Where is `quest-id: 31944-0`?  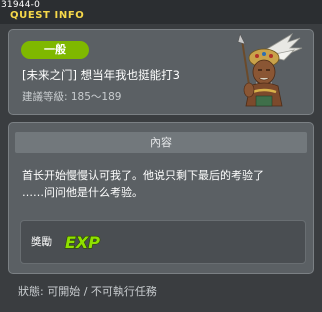
quest-id: 31944-0 is located at coordinates (21, 5).